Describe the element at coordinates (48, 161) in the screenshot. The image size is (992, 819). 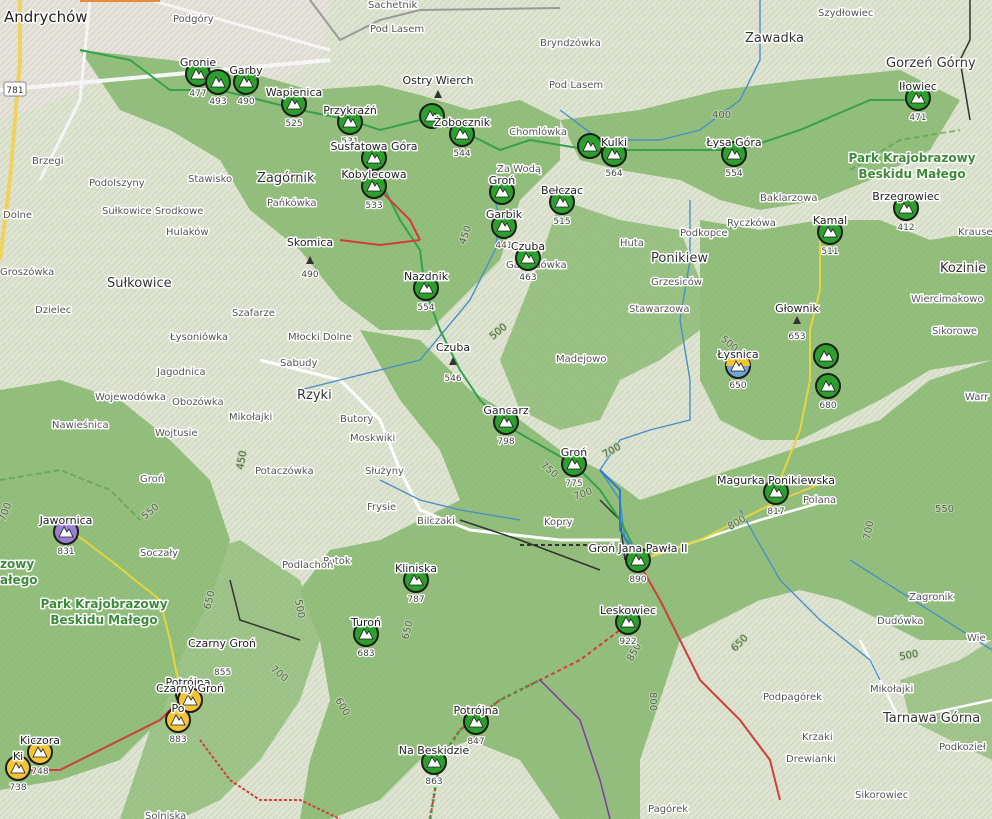
I see `svg-text: Brzegi` at that location.